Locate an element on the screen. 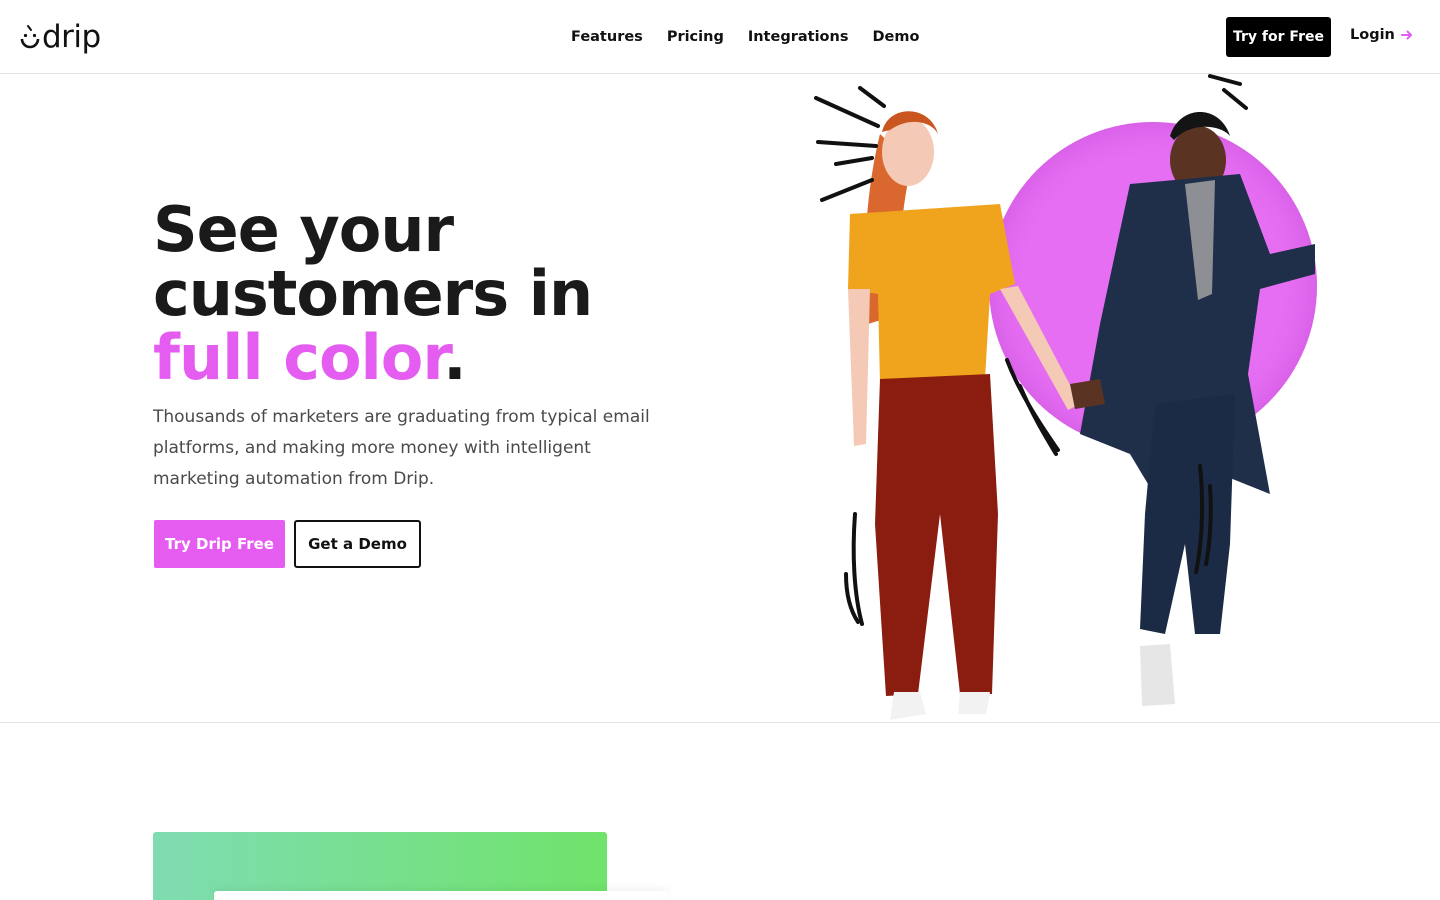 This screenshot has height=900, width=1440. section-divider is located at coordinates (720, 722).